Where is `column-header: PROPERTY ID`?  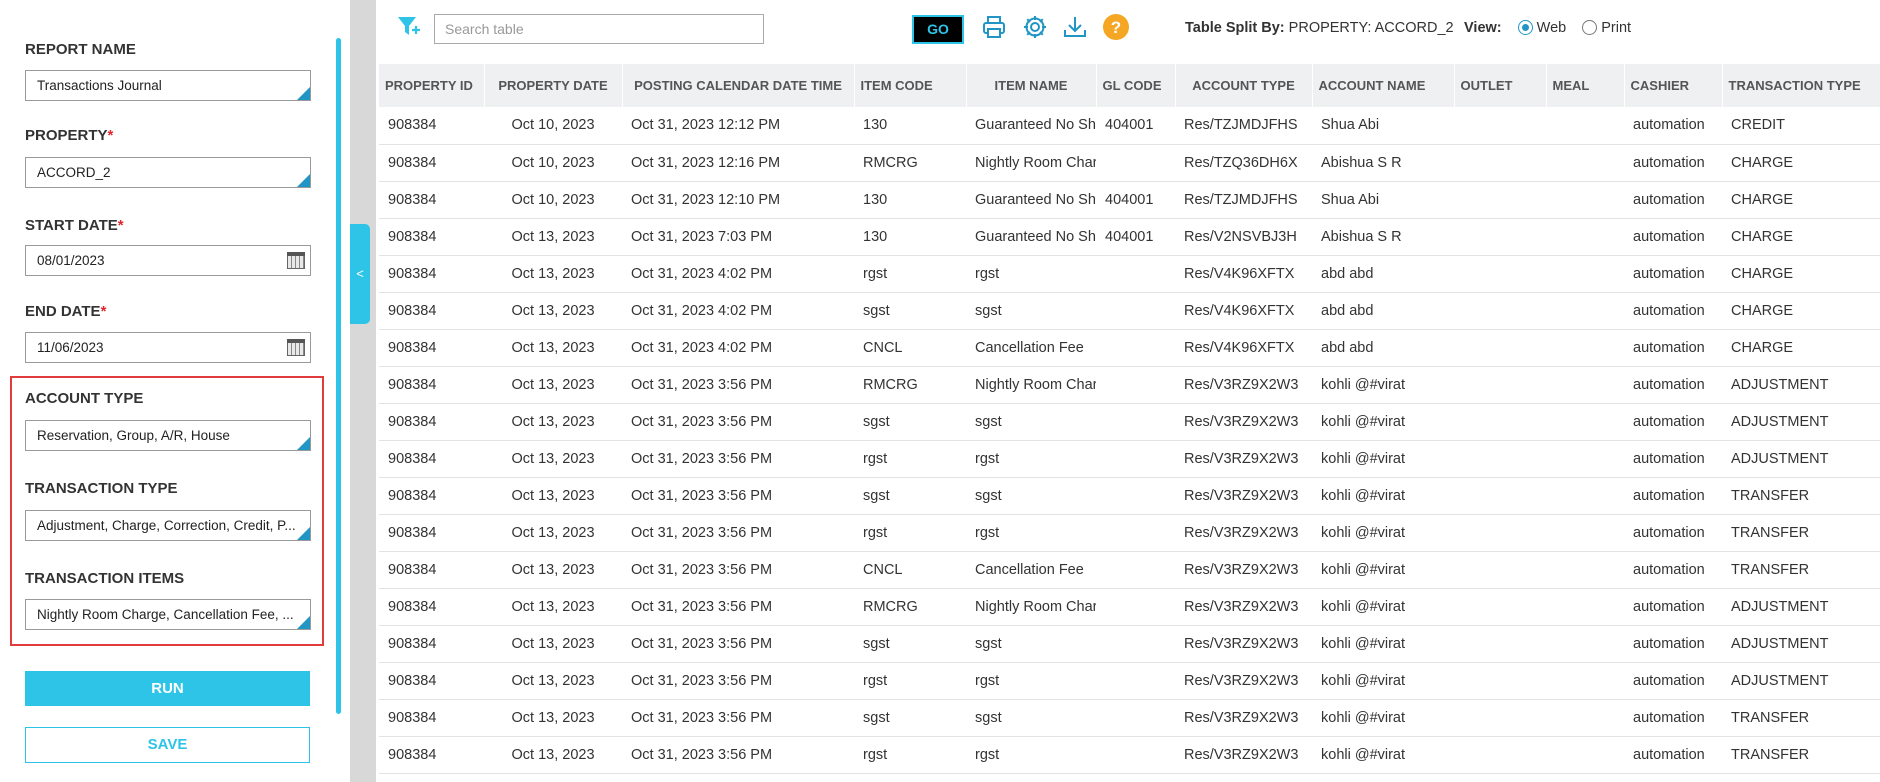
column-header: PROPERTY ID is located at coordinates (432, 85).